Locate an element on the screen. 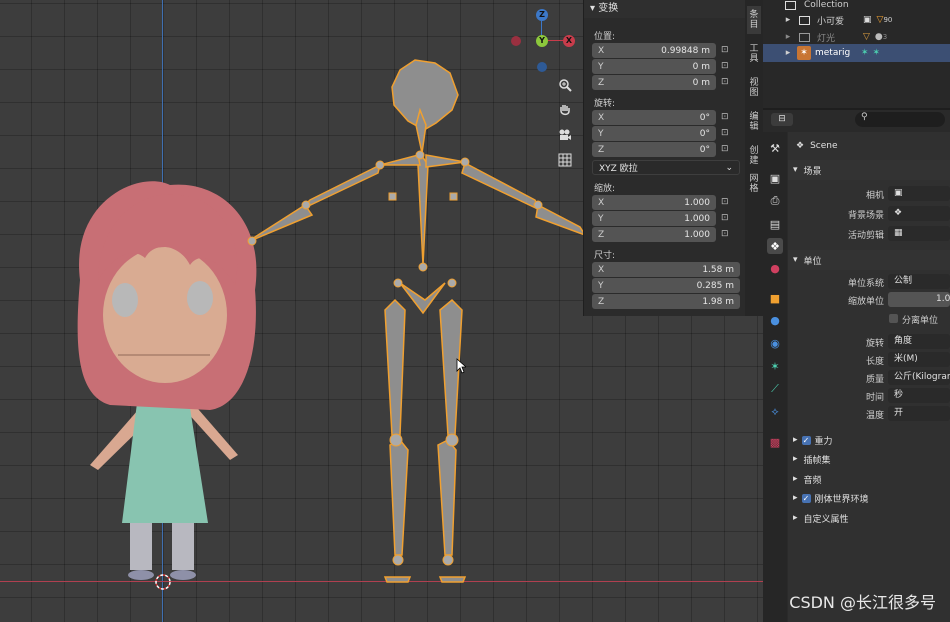 This screenshot has width=950, height=622. transform-panel-header: ▾ 变换 is located at coordinates (665, 9).